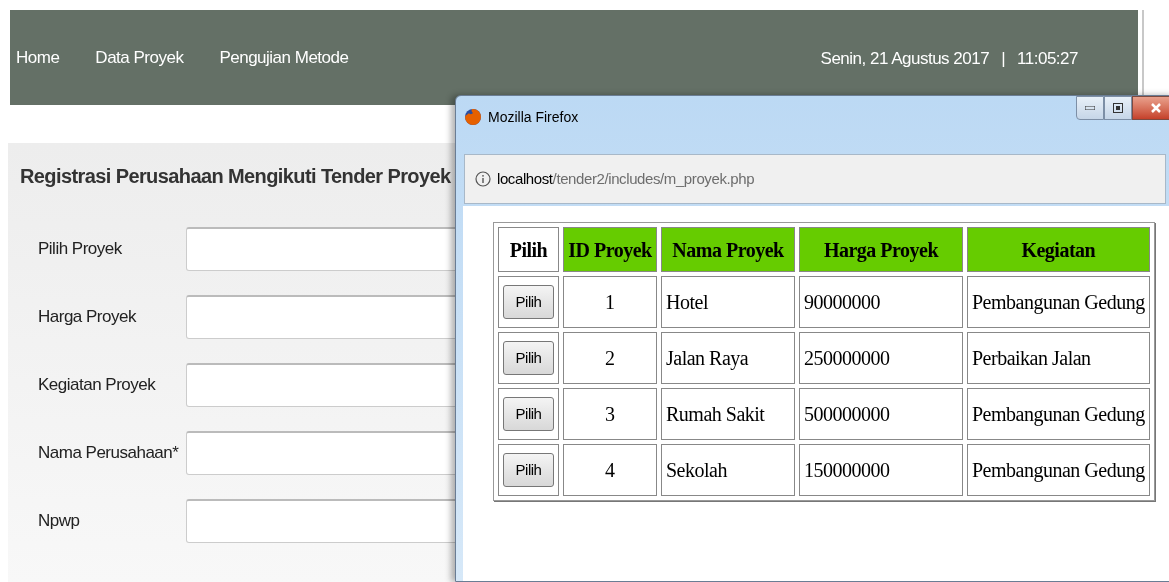 This screenshot has width=1169, height=582. I want to click on table-cell: Jalan Raya, so click(728, 358).